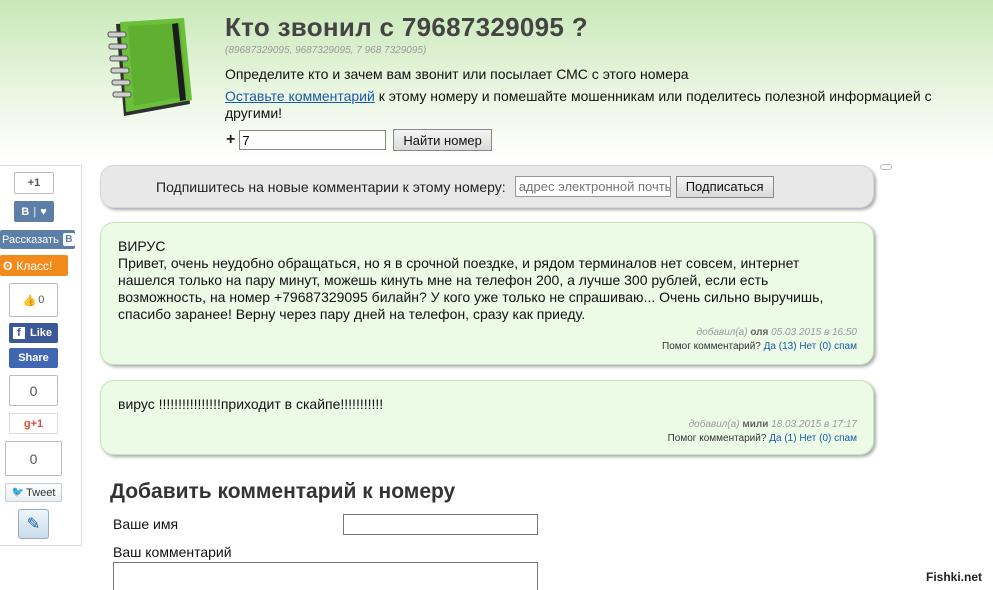  I want to click on facebook-icon: f, so click(19, 333).